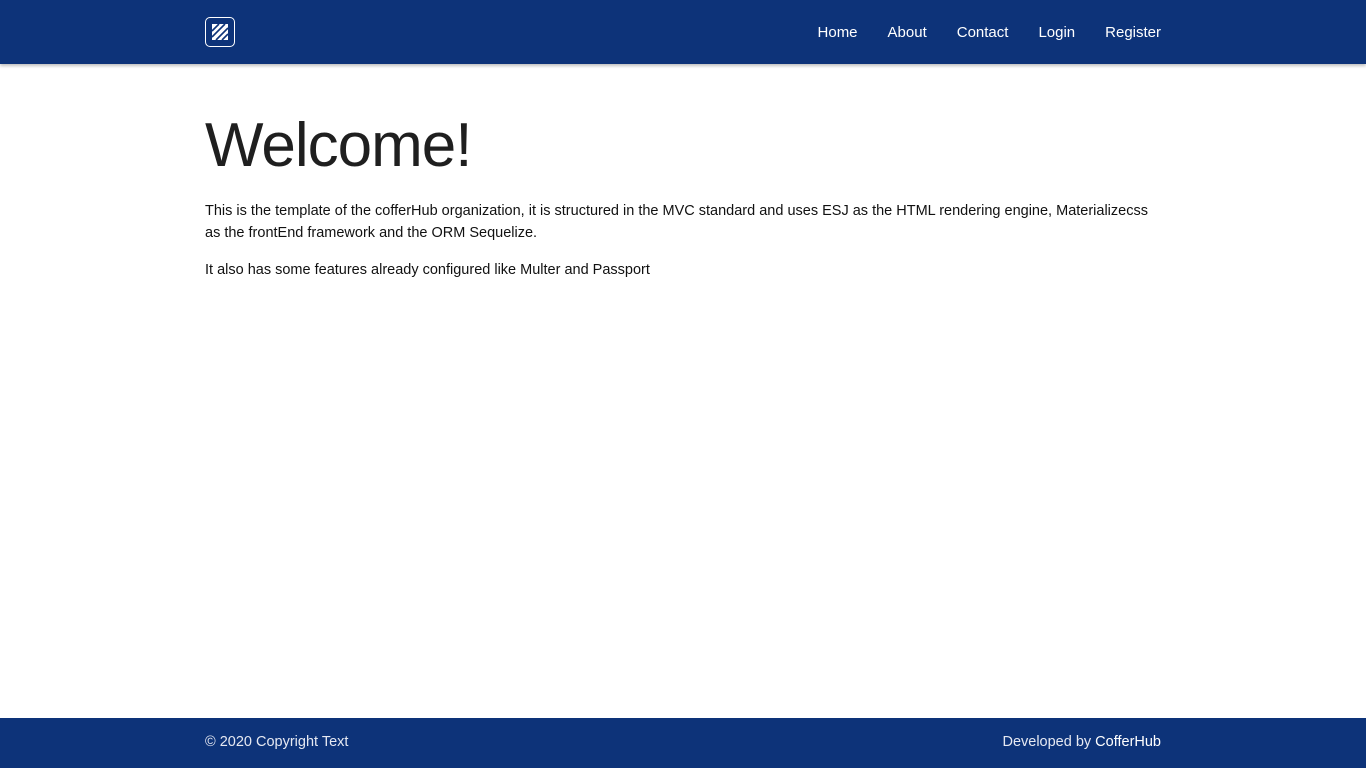 Image resolution: width=1366 pixels, height=768 pixels. Describe the element at coordinates (1128, 742) in the screenshot. I see `developer-link: CofferHub` at that location.